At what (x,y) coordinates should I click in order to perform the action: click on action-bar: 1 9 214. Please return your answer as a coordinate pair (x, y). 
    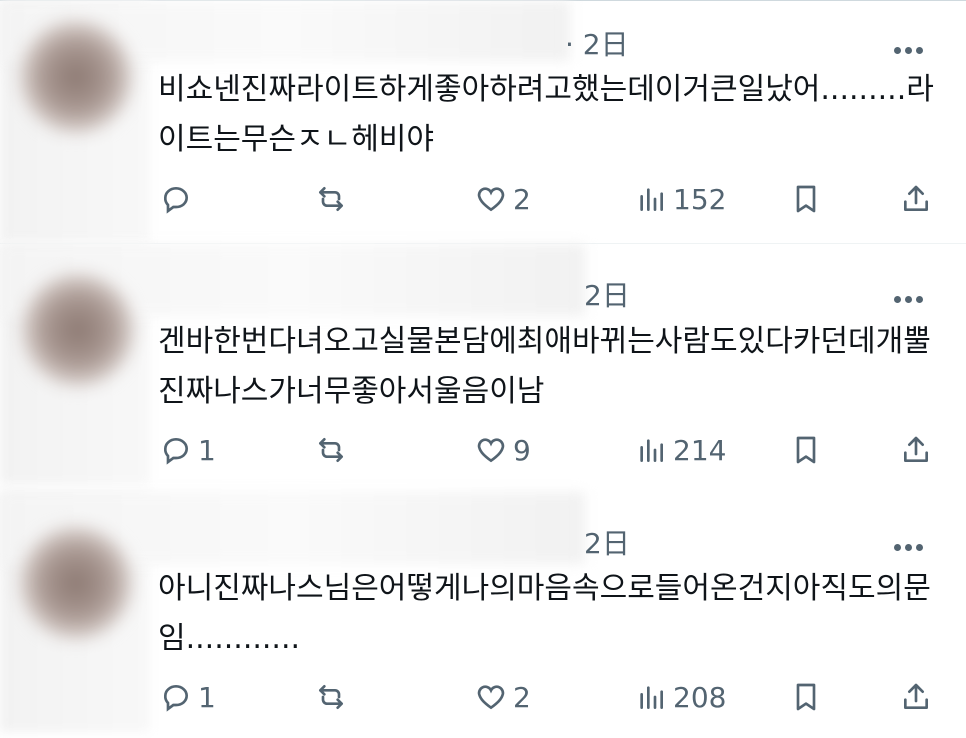
    Looking at the image, I should click on (550, 450).